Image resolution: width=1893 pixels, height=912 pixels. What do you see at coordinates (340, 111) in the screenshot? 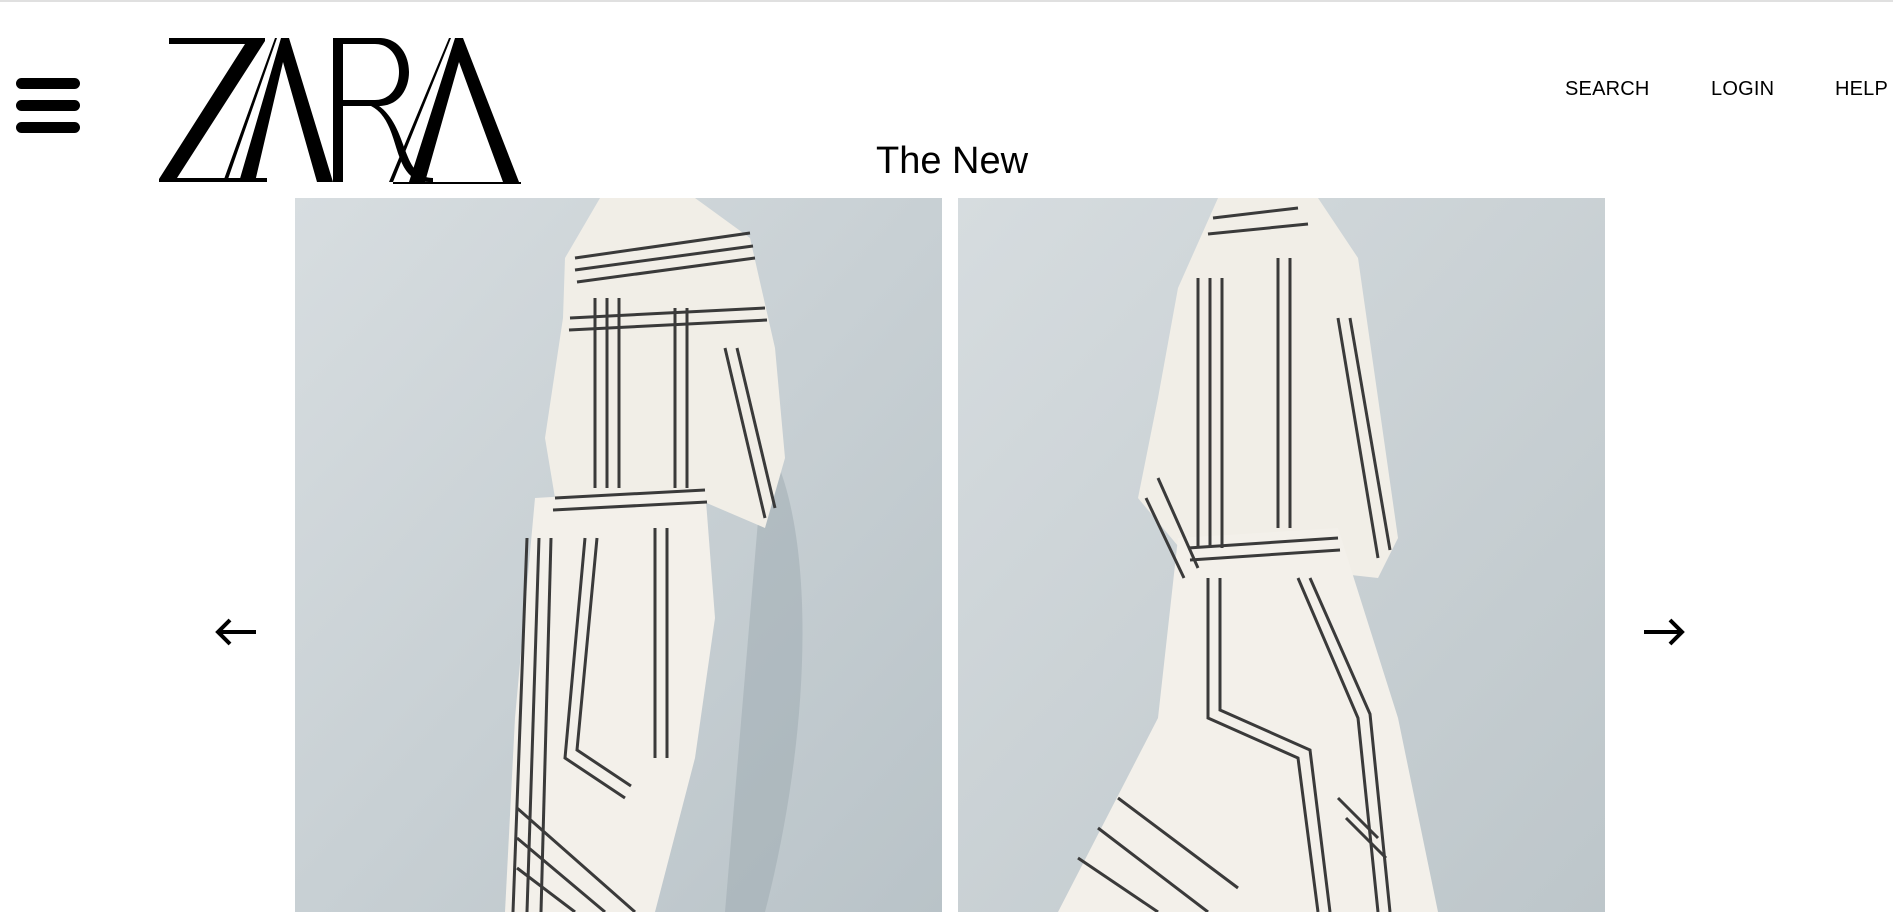
I see `zara-logo-mark` at bounding box center [340, 111].